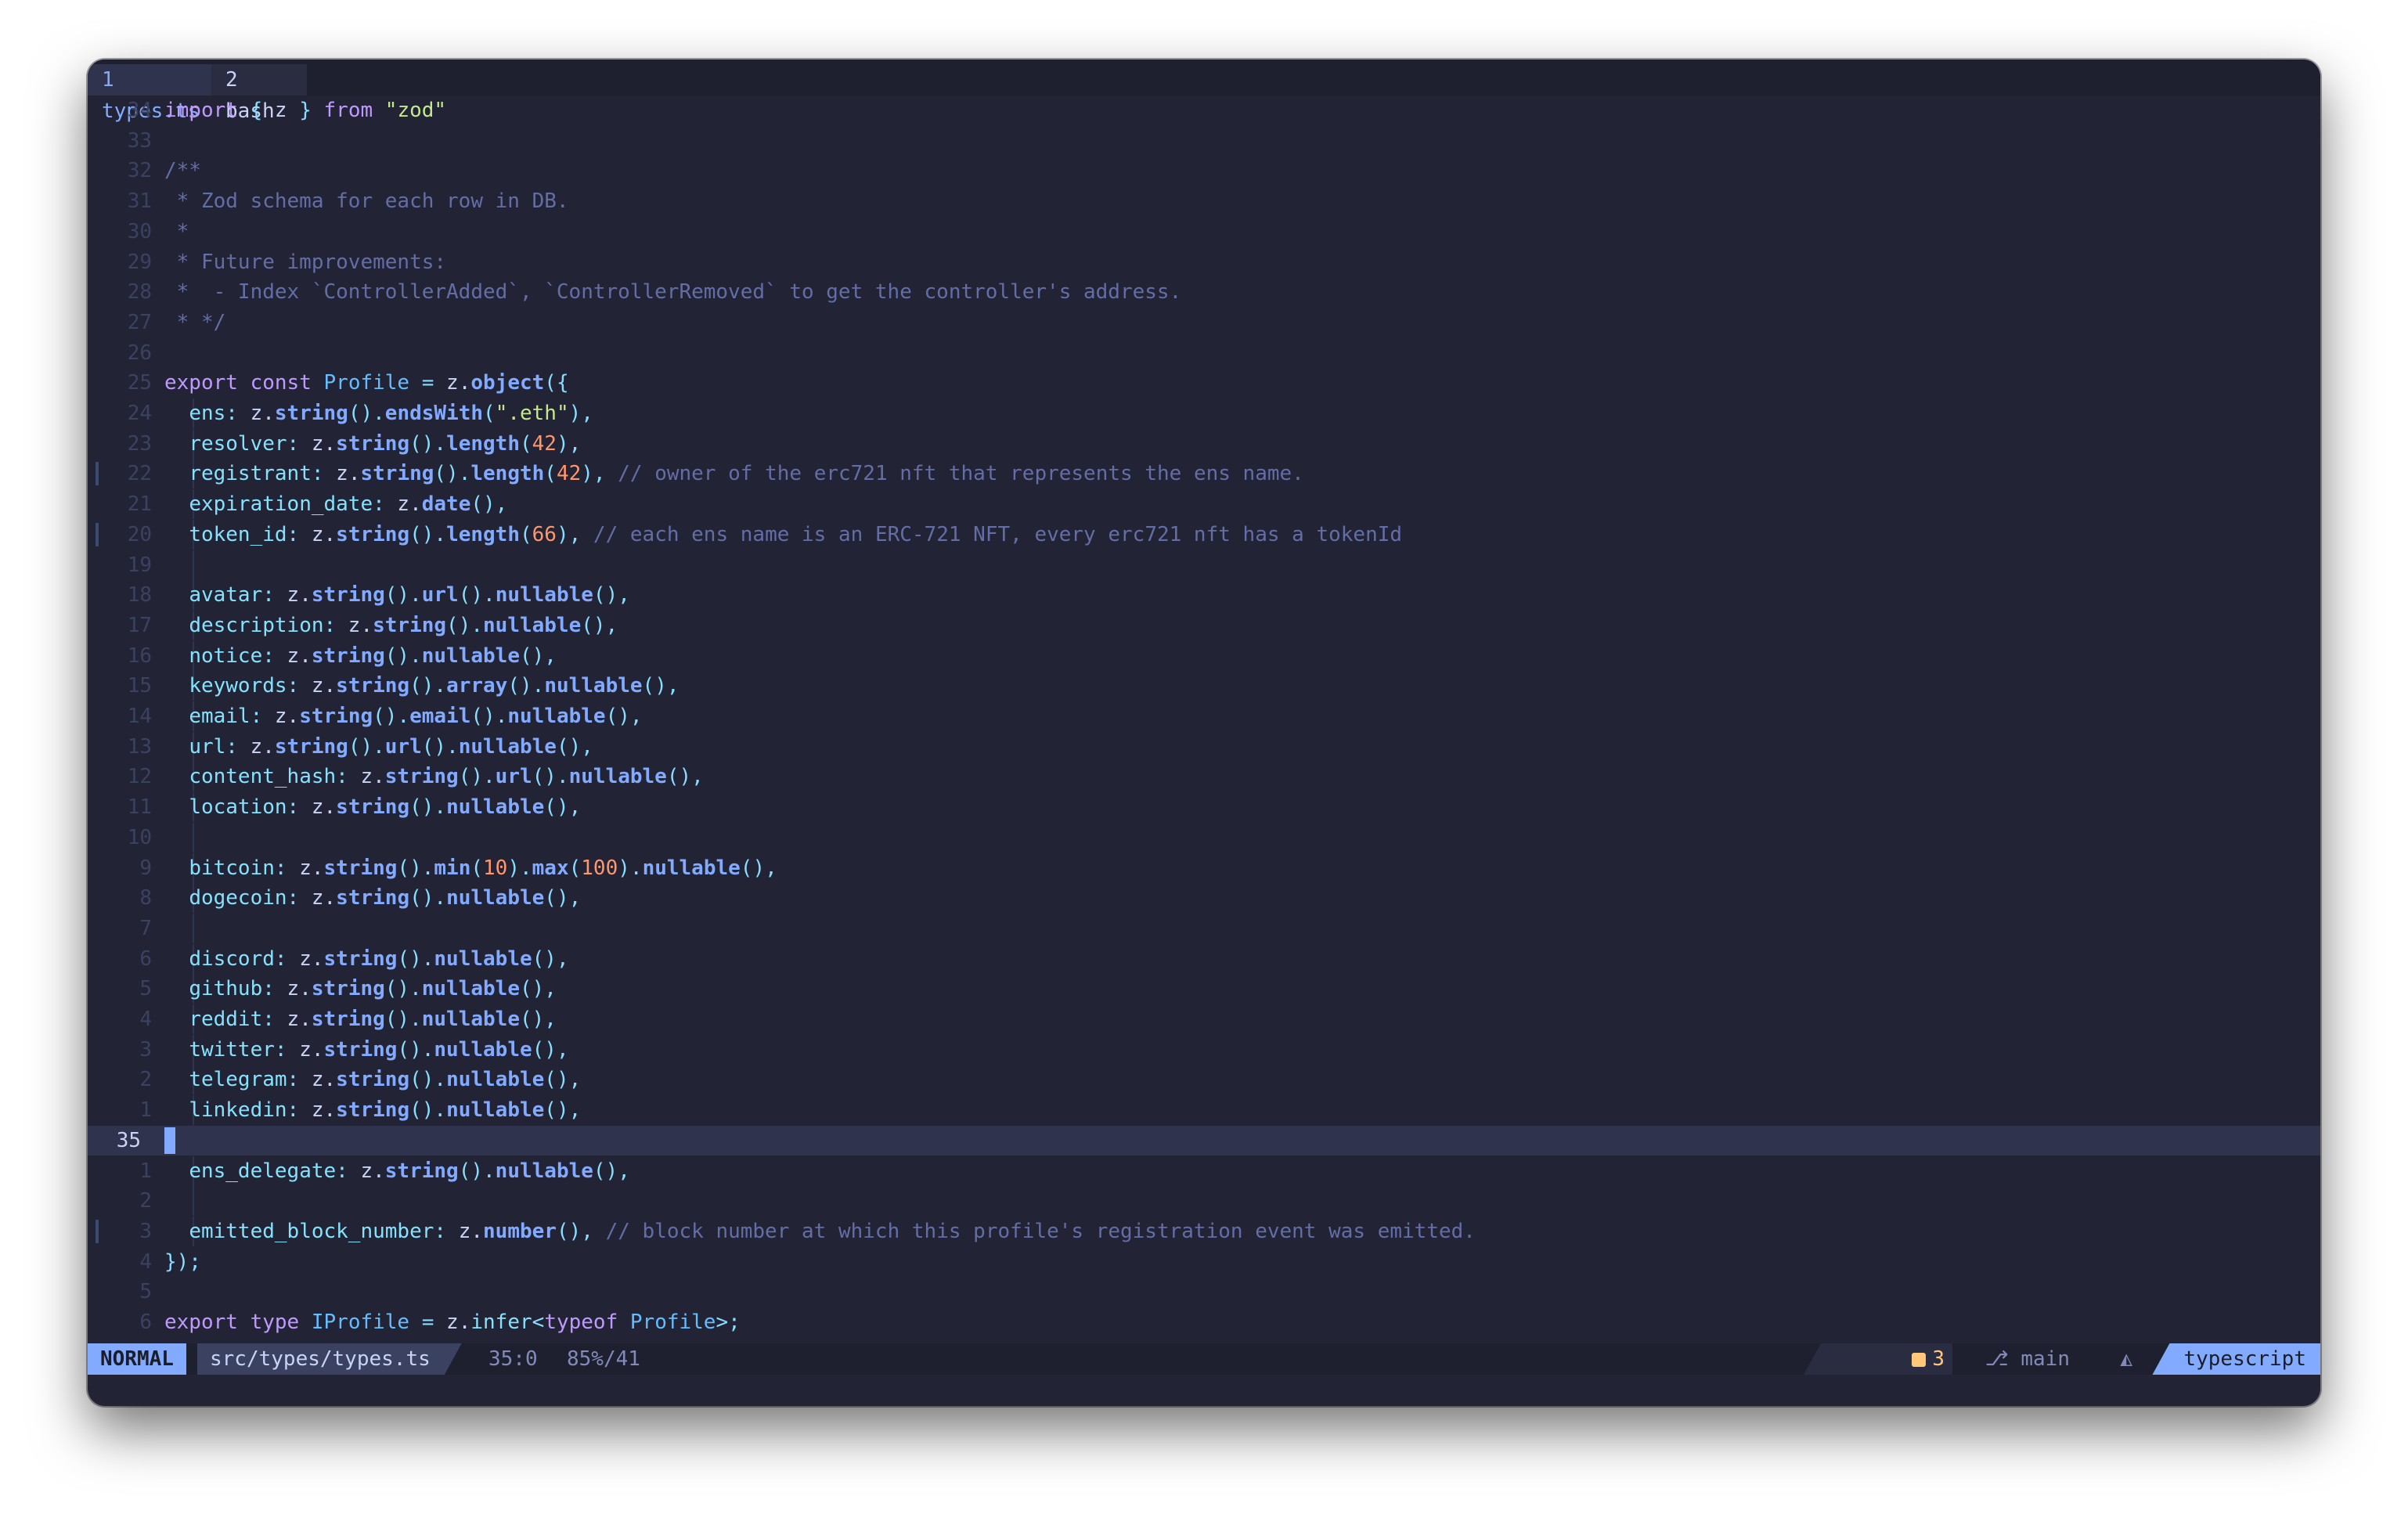  I want to click on code-line: 29 * Future improvements:, so click(1204, 262).